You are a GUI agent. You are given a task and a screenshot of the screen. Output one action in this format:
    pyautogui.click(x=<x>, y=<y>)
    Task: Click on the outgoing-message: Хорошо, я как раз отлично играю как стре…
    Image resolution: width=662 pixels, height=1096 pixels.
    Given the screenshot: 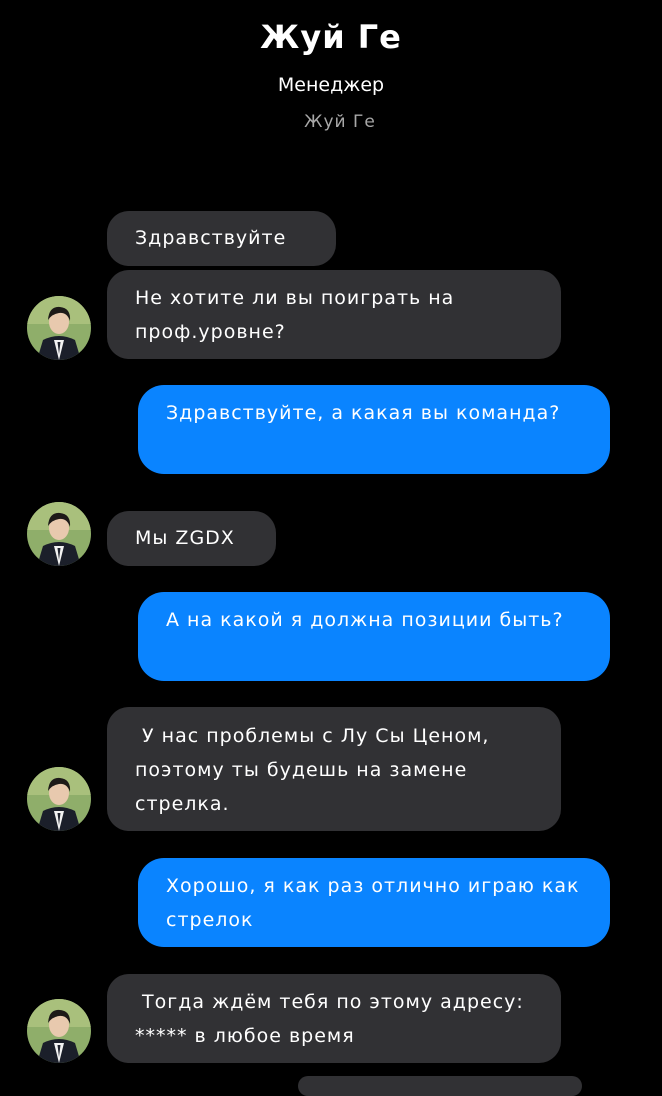 What is the action you would take?
    pyautogui.click(x=374, y=902)
    